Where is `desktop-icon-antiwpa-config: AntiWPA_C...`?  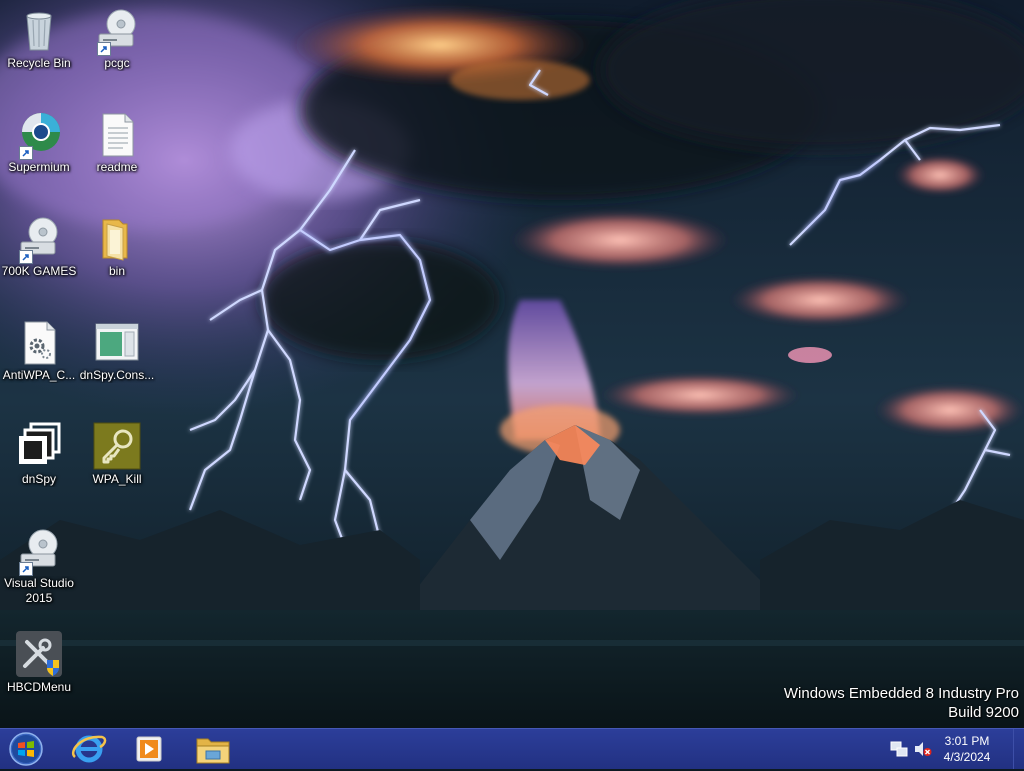 desktop-icon-antiwpa-config: AntiWPA_C... is located at coordinates (39, 368).